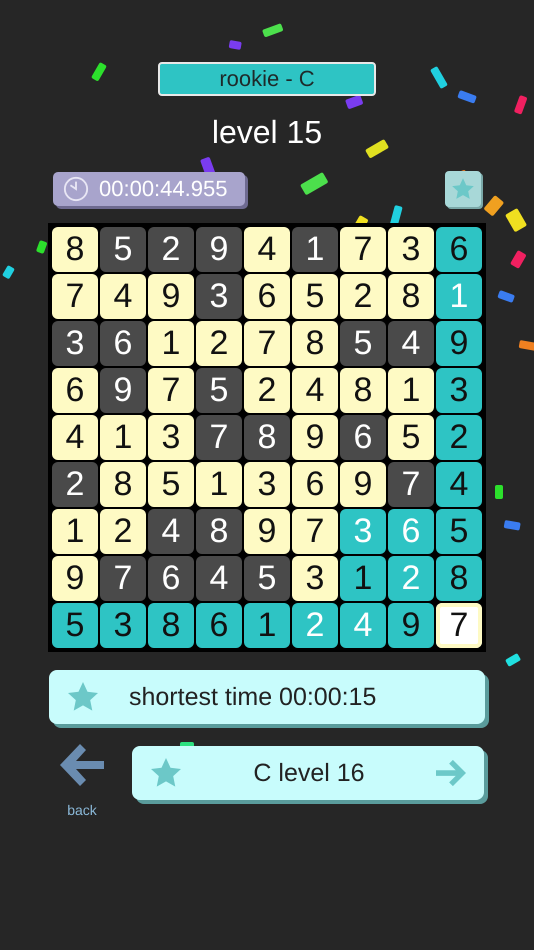 This screenshot has width=534, height=950. I want to click on right-arrow-icon, so click(451, 773).